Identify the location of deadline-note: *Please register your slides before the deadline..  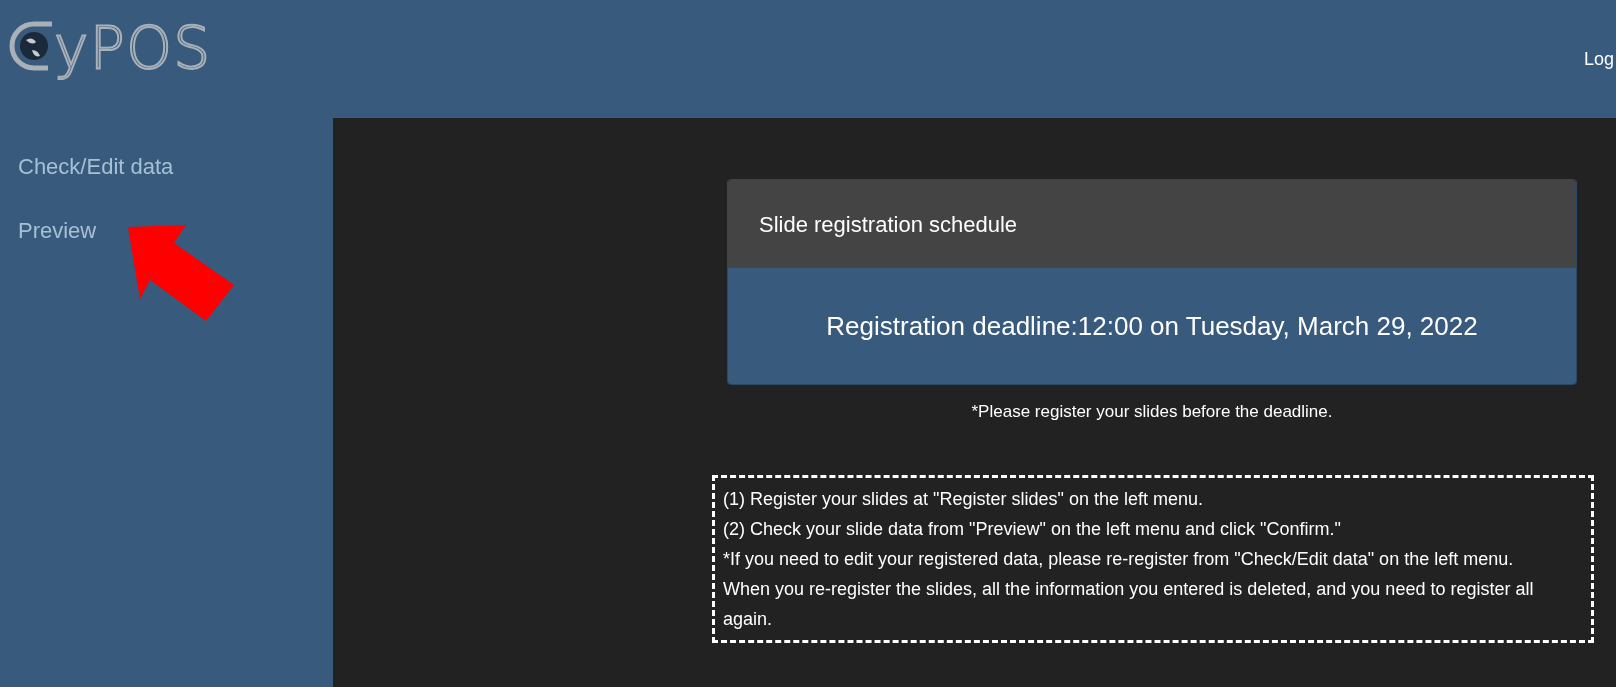
(1152, 412).